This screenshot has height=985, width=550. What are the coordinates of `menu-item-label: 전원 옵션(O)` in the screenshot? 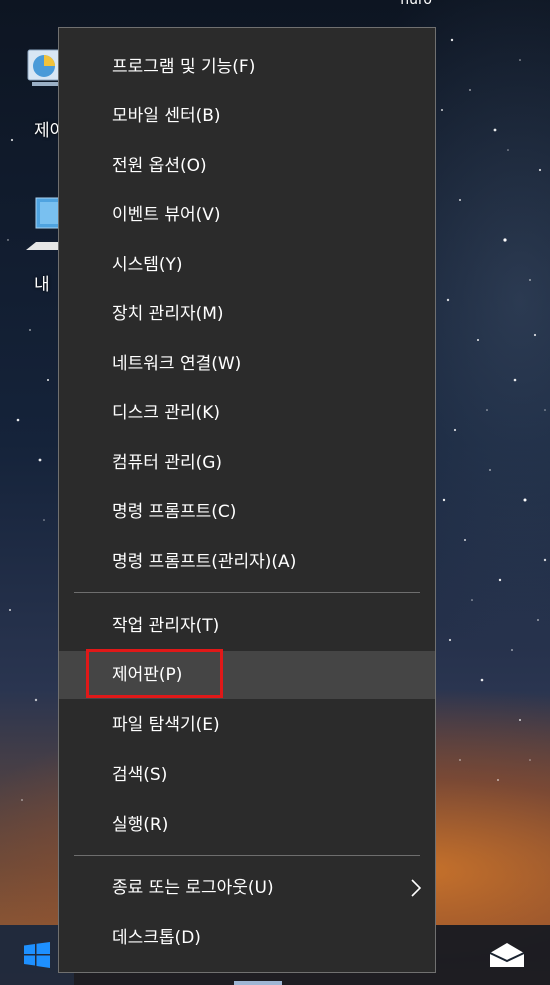 It's located at (159, 166).